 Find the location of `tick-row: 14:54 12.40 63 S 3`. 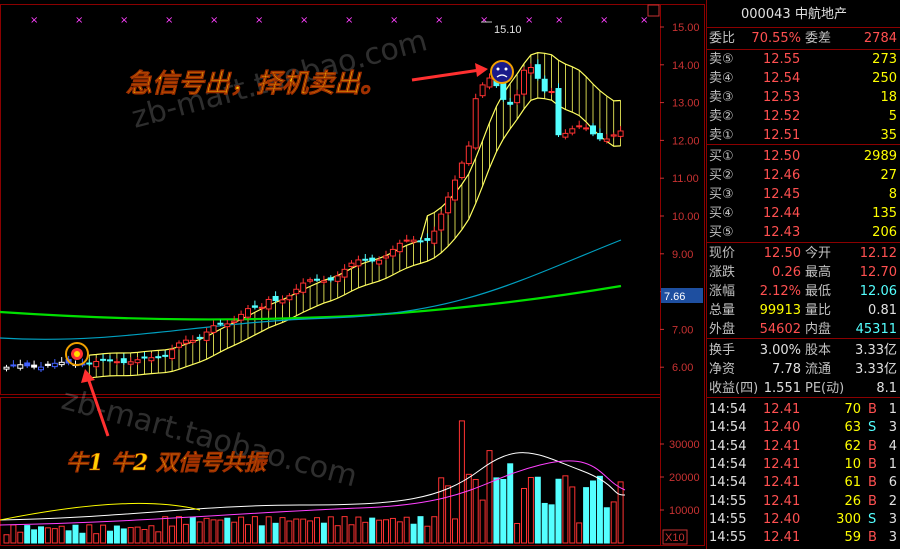

tick-row: 14:54 12.40 63 S 3 is located at coordinates (803, 427).